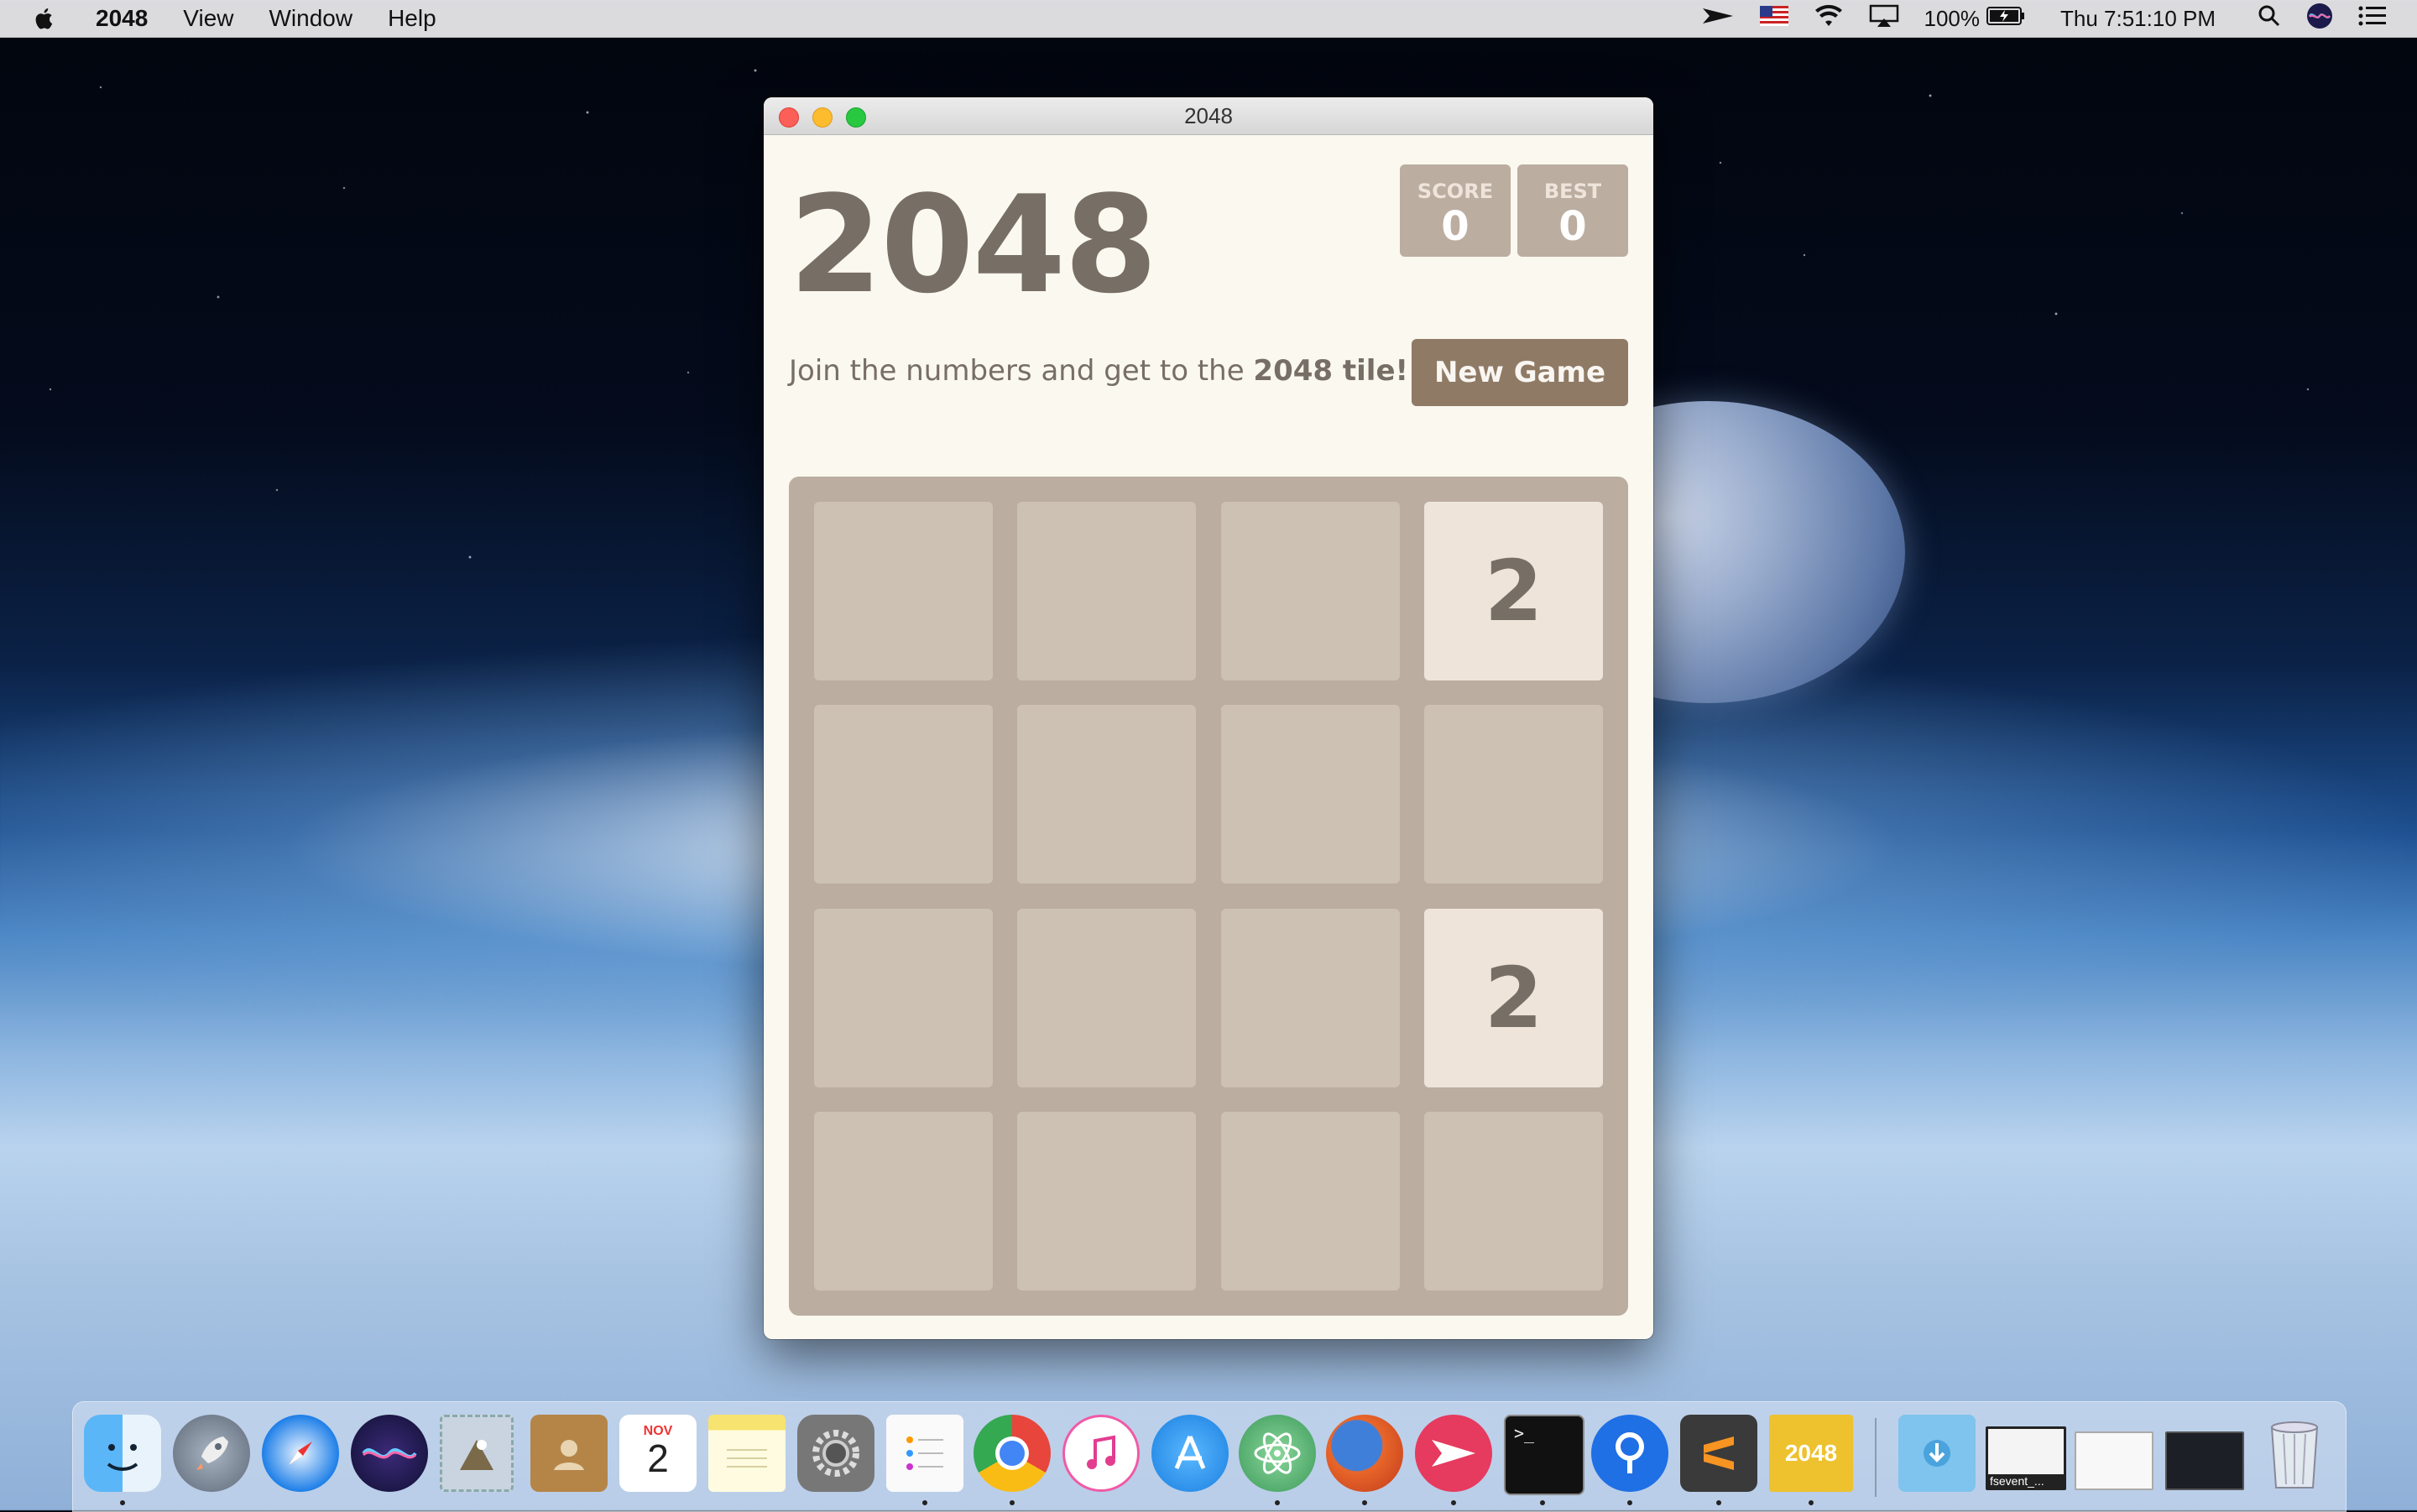 The image size is (2417, 1512). I want to click on stamp-icon, so click(477, 1453).